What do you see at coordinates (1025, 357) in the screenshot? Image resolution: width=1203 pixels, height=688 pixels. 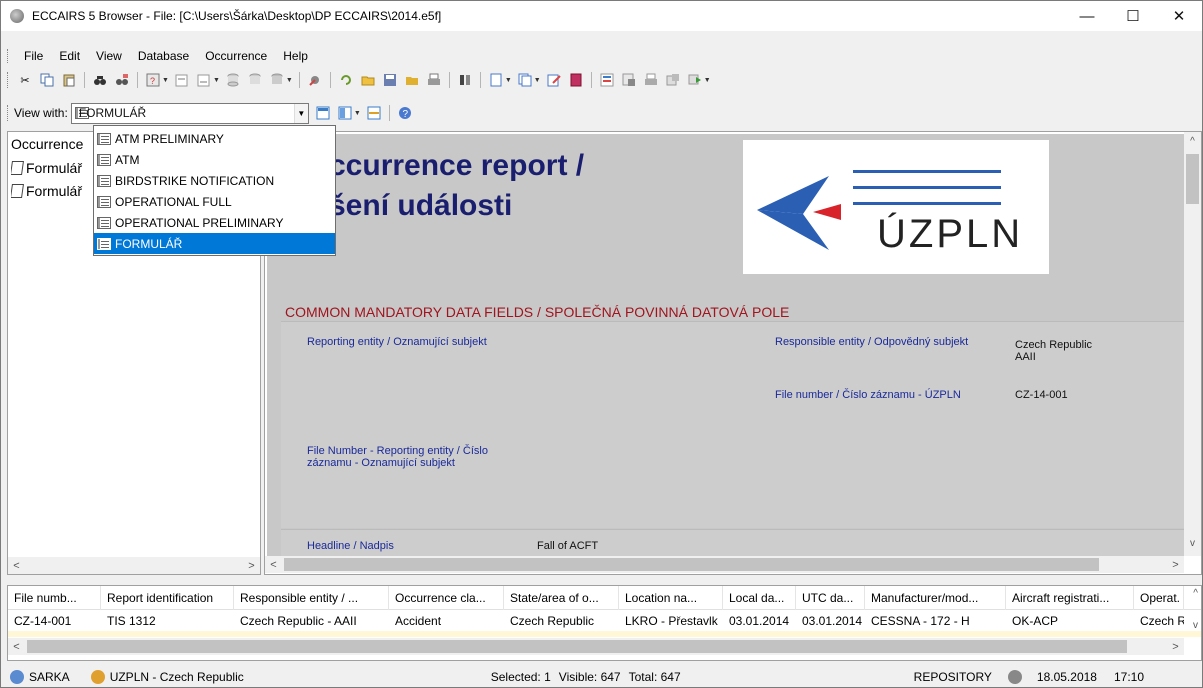 I see `responsible-entity-value-authority: AAII` at bounding box center [1025, 357].